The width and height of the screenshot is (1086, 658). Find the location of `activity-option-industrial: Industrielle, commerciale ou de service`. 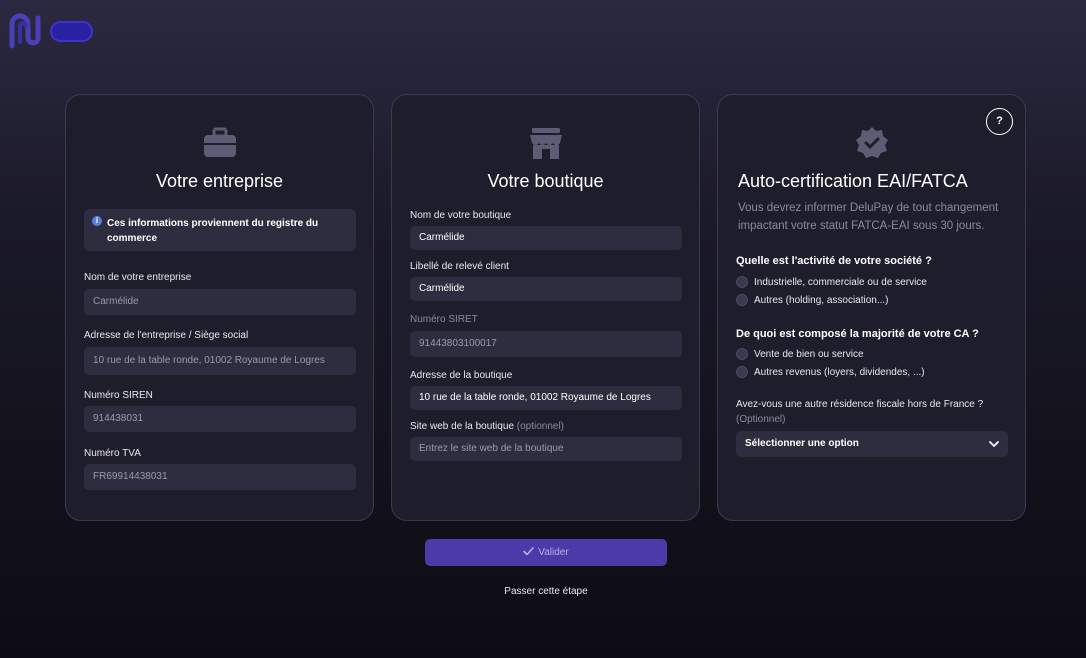

activity-option-industrial: Industrielle, commerciale ou de service is located at coordinates (831, 282).